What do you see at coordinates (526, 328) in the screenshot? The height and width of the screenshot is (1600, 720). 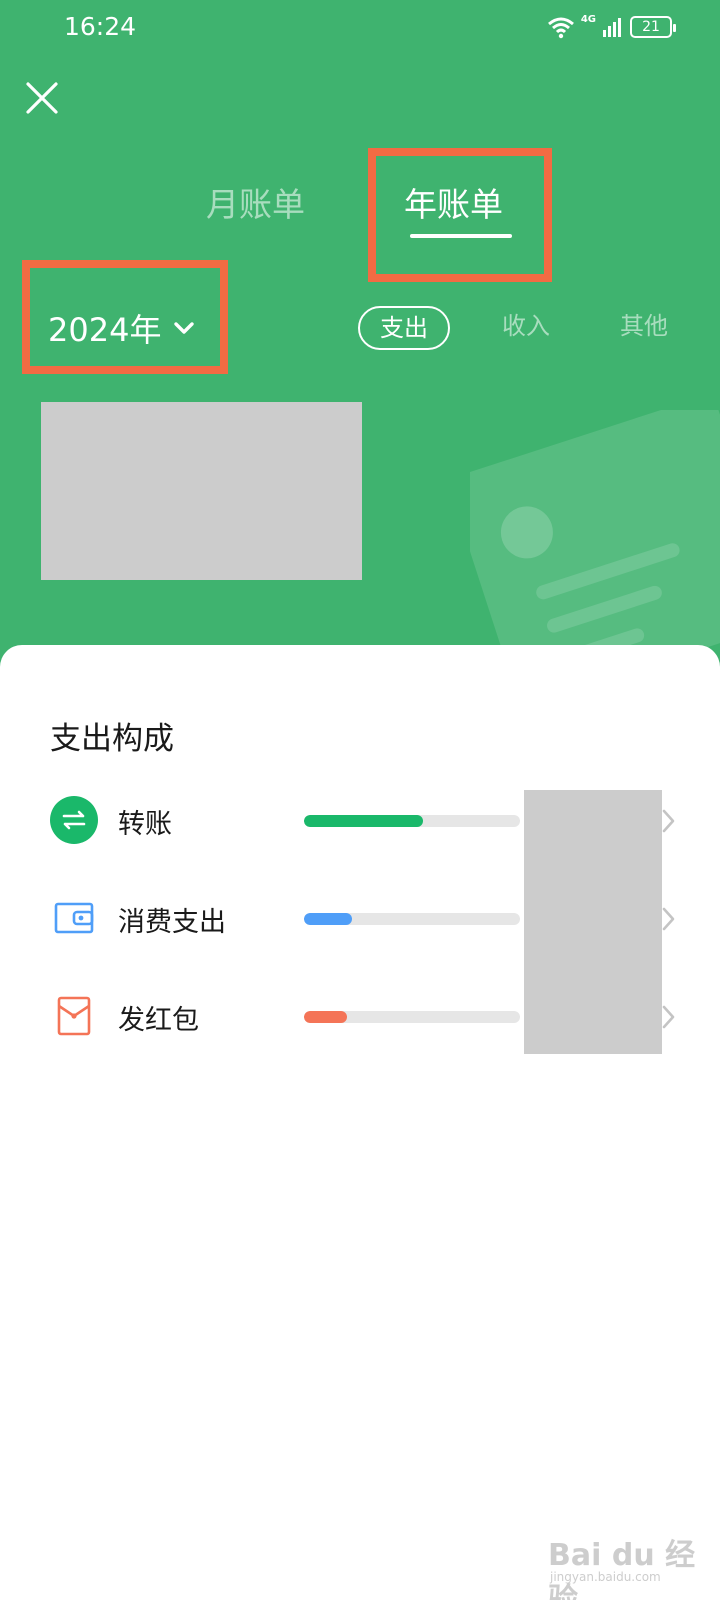 I see `filter-income: 收入` at bounding box center [526, 328].